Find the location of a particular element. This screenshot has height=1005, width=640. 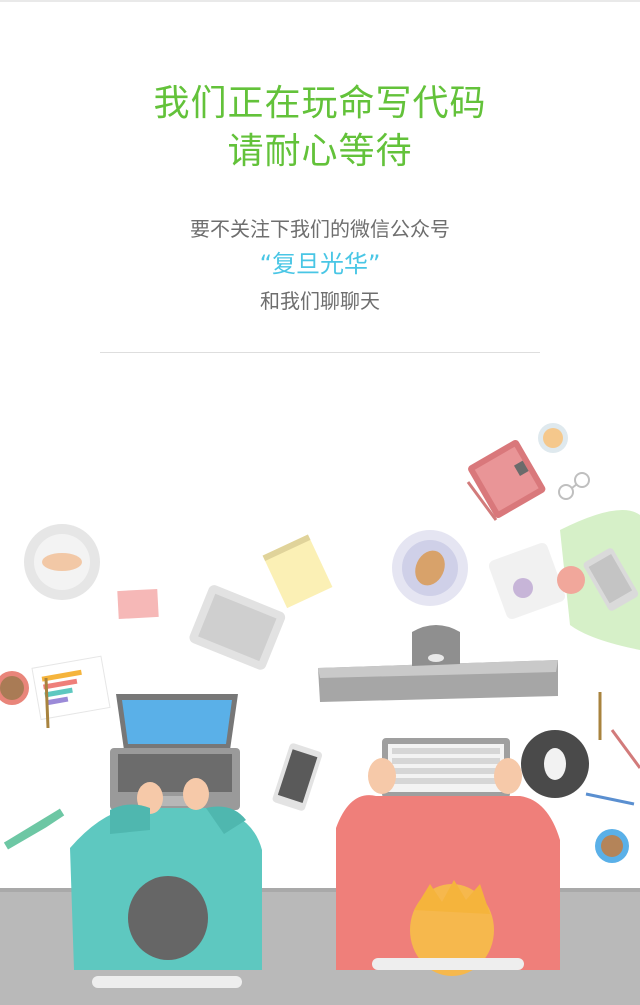

notepad-icon is located at coordinates (297, 571).